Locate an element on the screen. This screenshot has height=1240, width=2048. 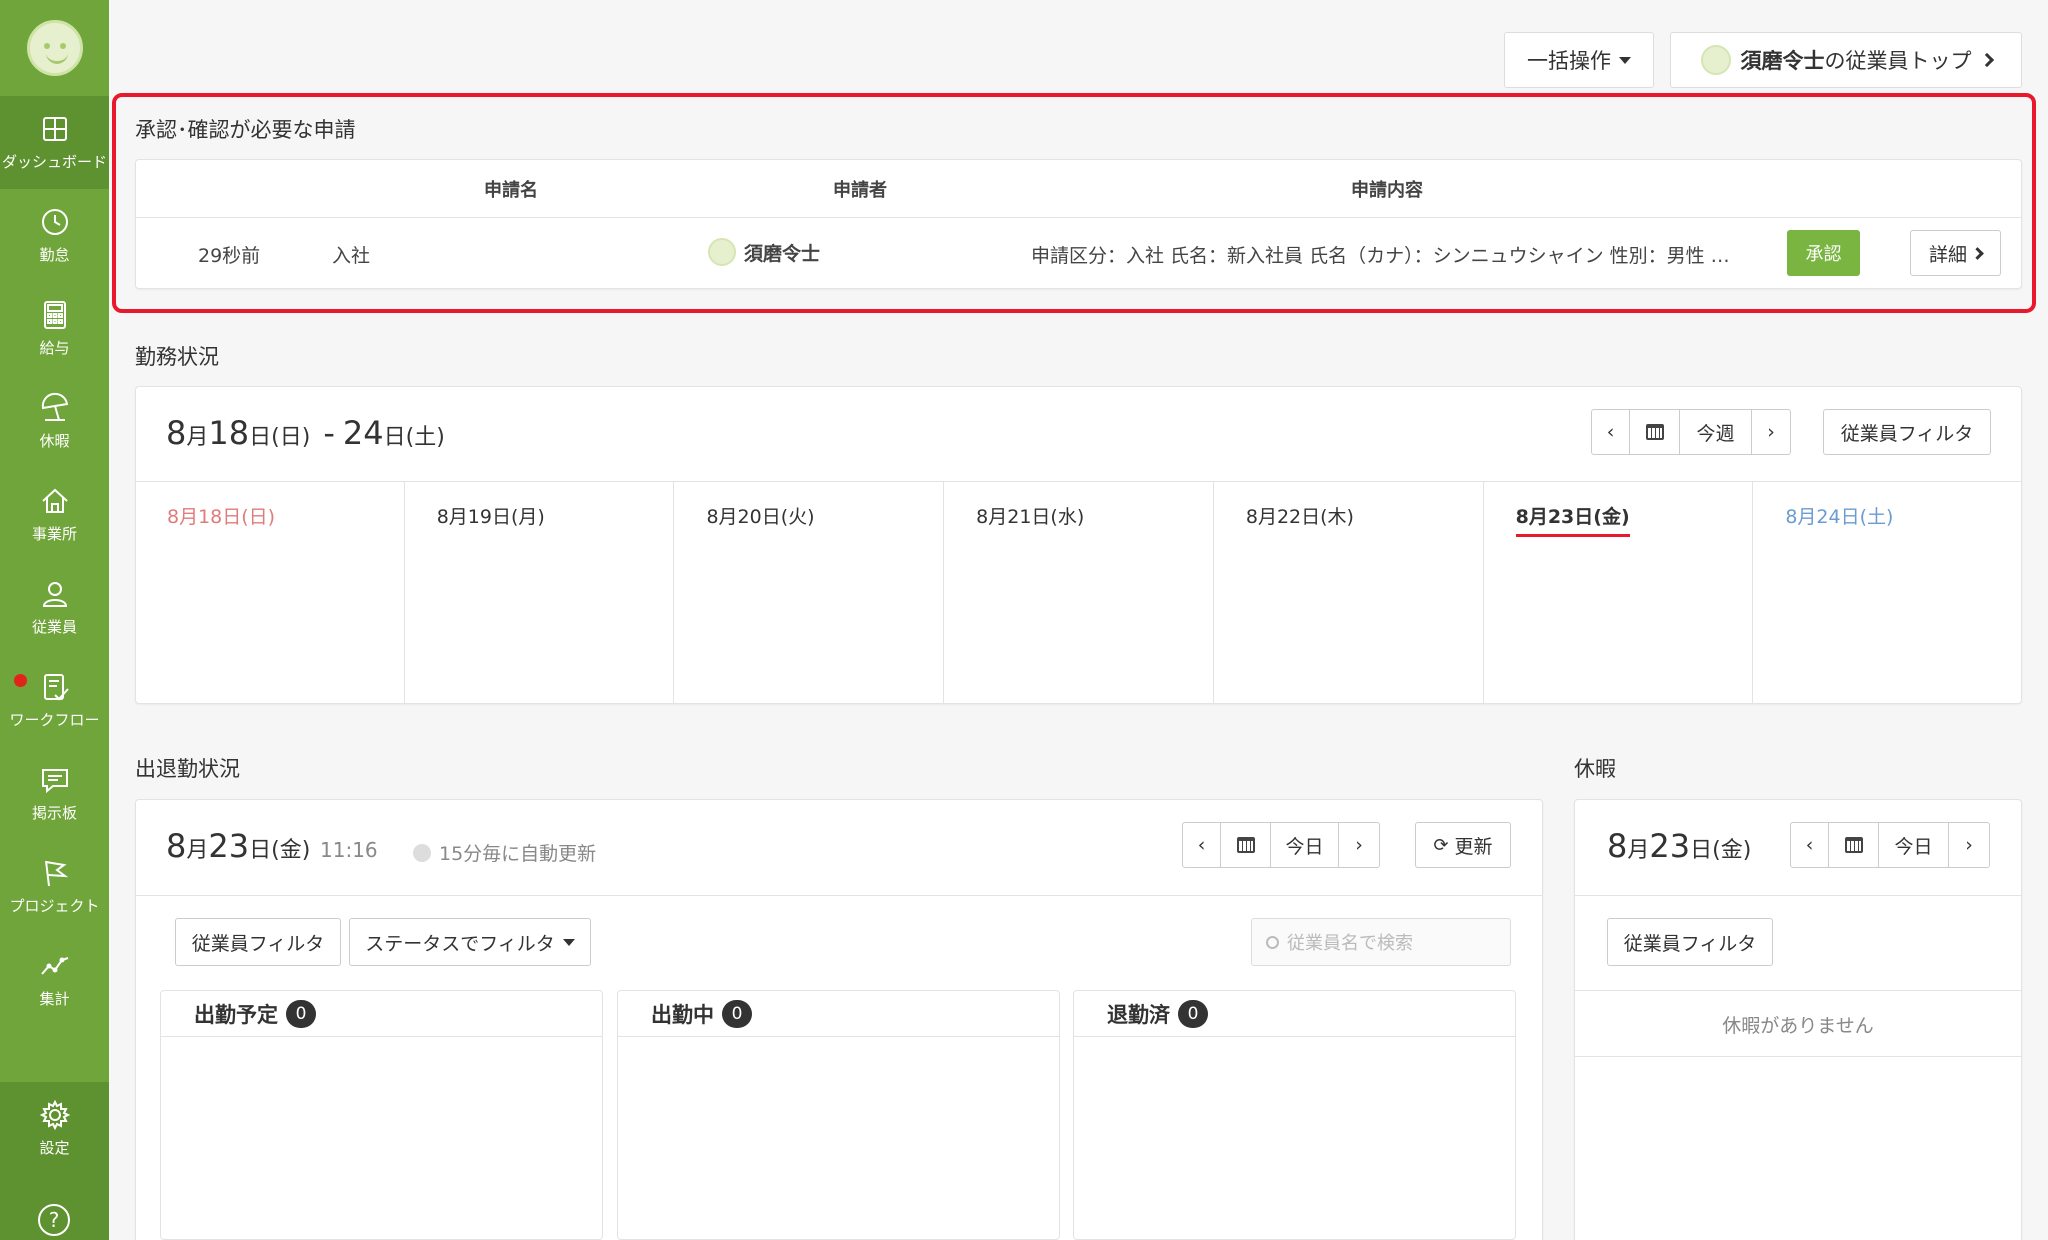
day-column-today: 8月23日(金) is located at coordinates (1619, 592).